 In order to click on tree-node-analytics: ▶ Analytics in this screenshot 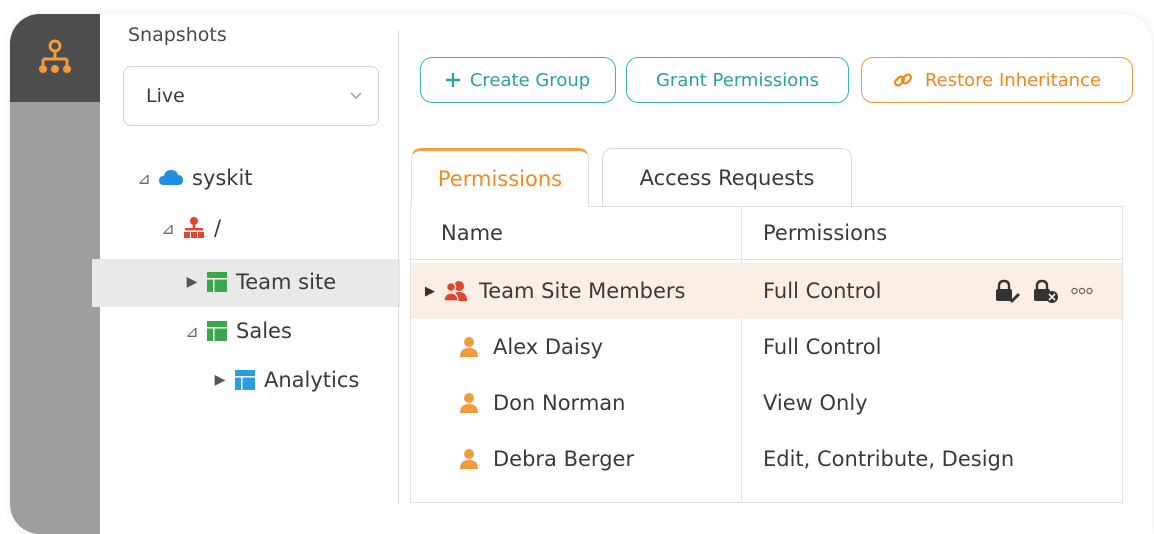, I will do `click(286, 380)`.